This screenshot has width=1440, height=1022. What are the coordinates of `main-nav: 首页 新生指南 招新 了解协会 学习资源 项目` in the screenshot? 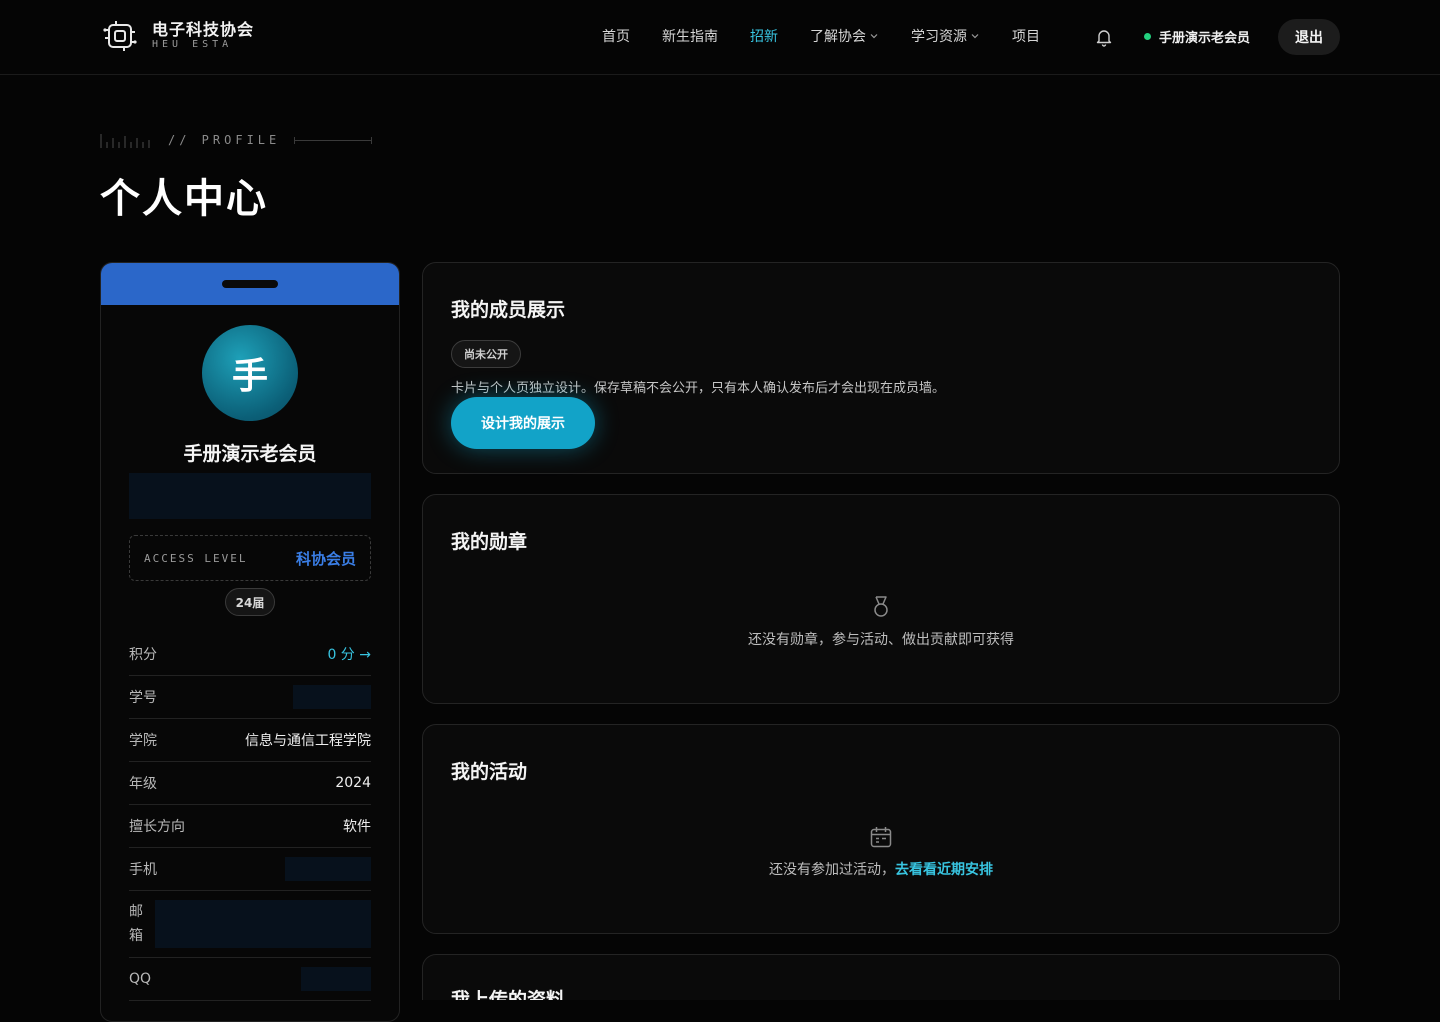 It's located at (837, 36).